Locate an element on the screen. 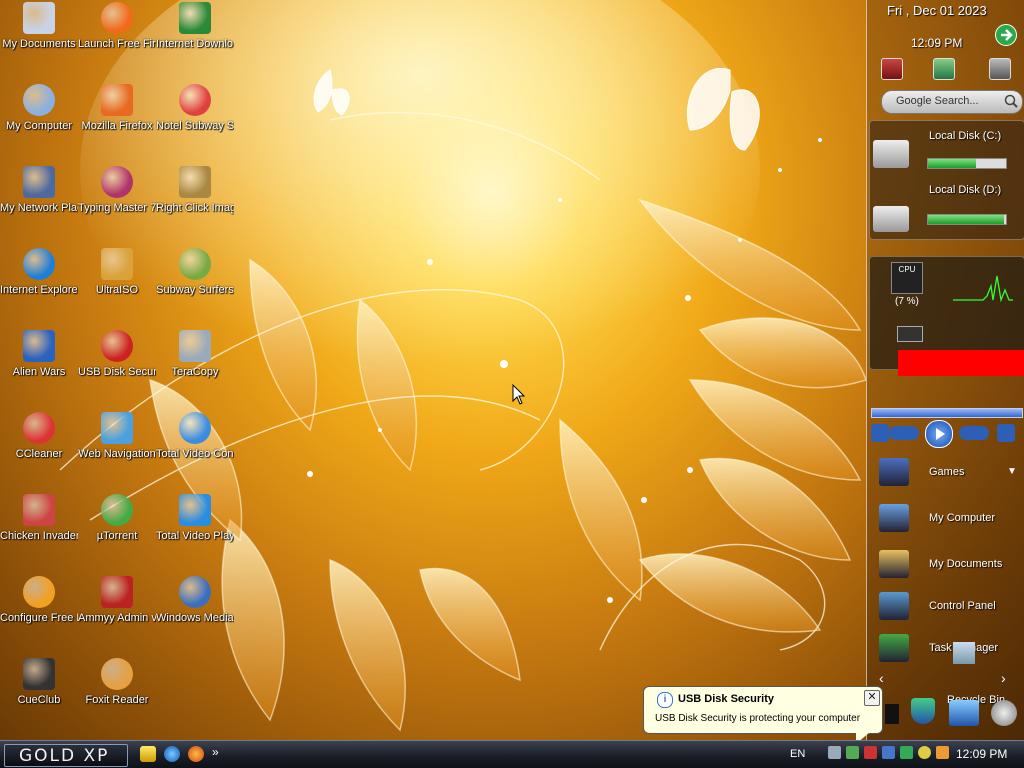 The height and width of the screenshot is (768, 1024). quicklaunch-more-button: » is located at coordinates (215, 752).